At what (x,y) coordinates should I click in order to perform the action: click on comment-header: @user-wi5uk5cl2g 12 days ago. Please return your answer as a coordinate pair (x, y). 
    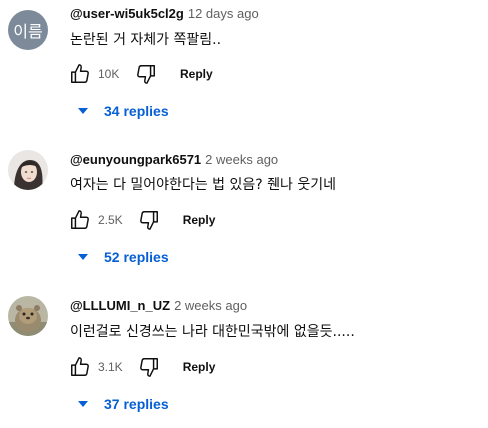
    Looking at the image, I should click on (164, 14).